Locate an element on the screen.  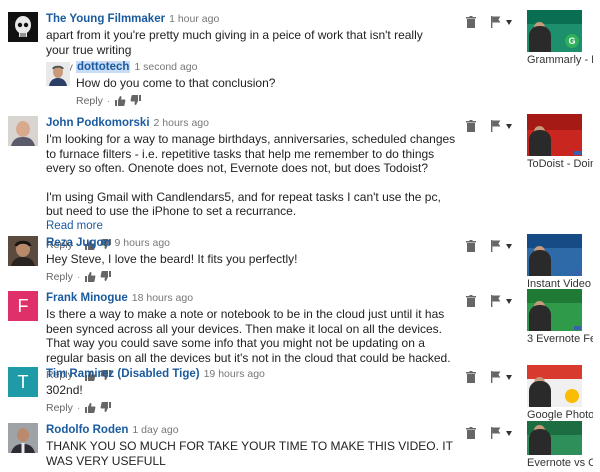
comment-time: 1 second ago is located at coordinates (165, 67).